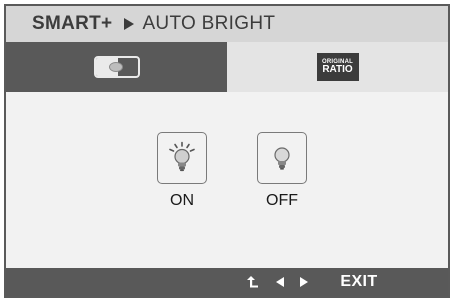  I want to click on option-on-label: ON, so click(182, 200).